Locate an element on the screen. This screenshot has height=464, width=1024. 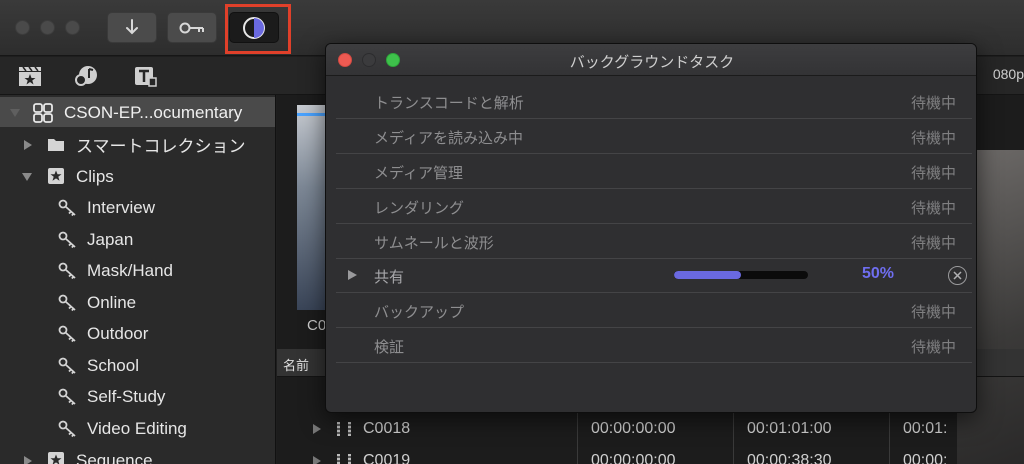
clip-end: 00:01:01:00 is located at coordinates (789, 428).